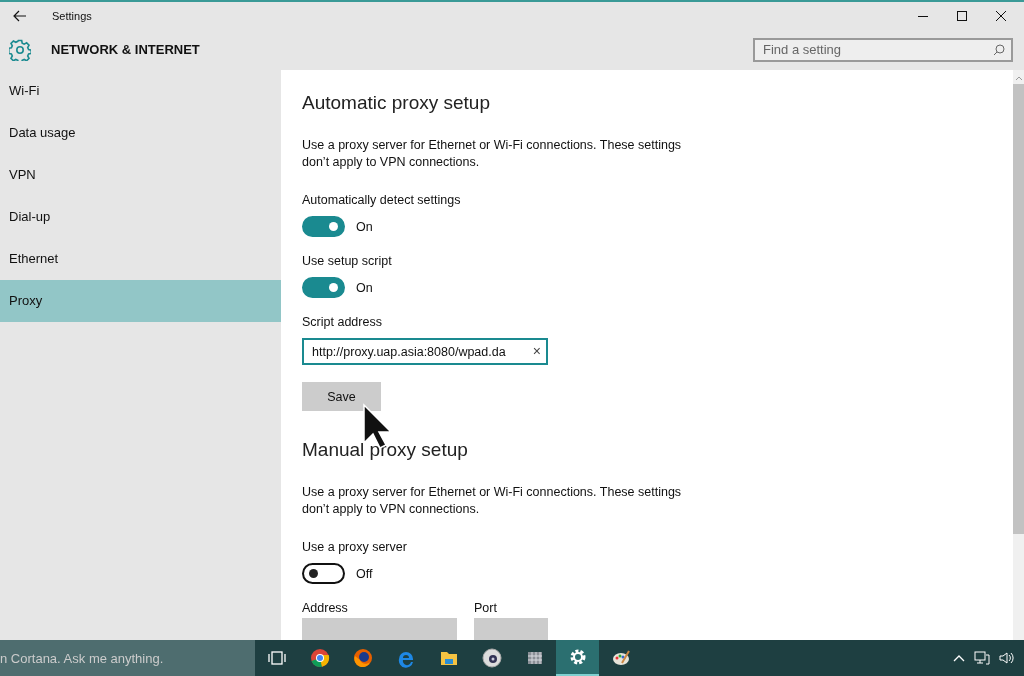 This screenshot has height=676, width=1024. What do you see at coordinates (1007, 658) in the screenshot?
I see `volume-icon` at bounding box center [1007, 658].